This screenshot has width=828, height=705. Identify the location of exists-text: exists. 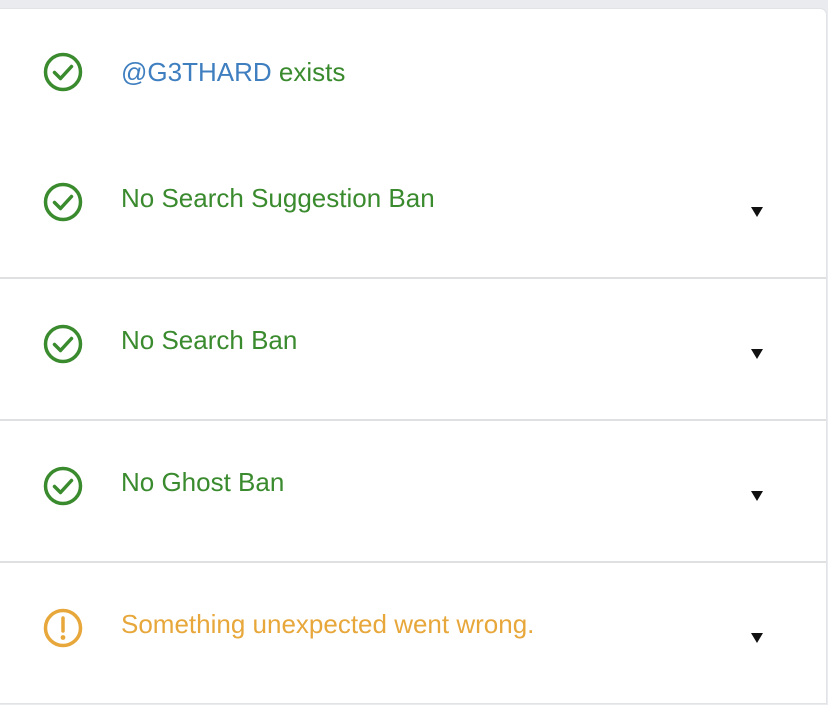
(308, 72).